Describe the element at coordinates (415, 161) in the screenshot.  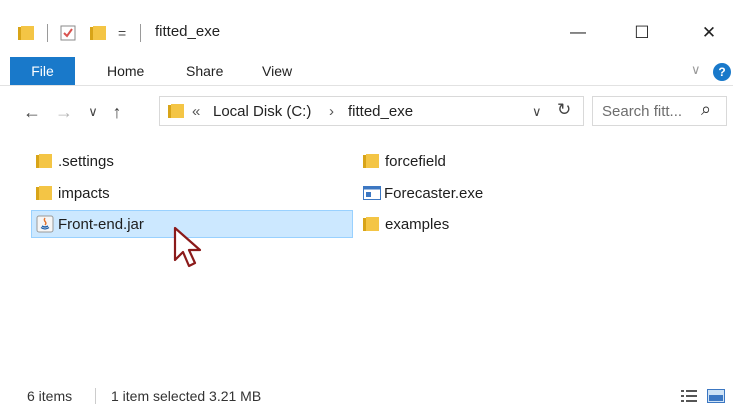
I see `item-label: forcefield` at that location.